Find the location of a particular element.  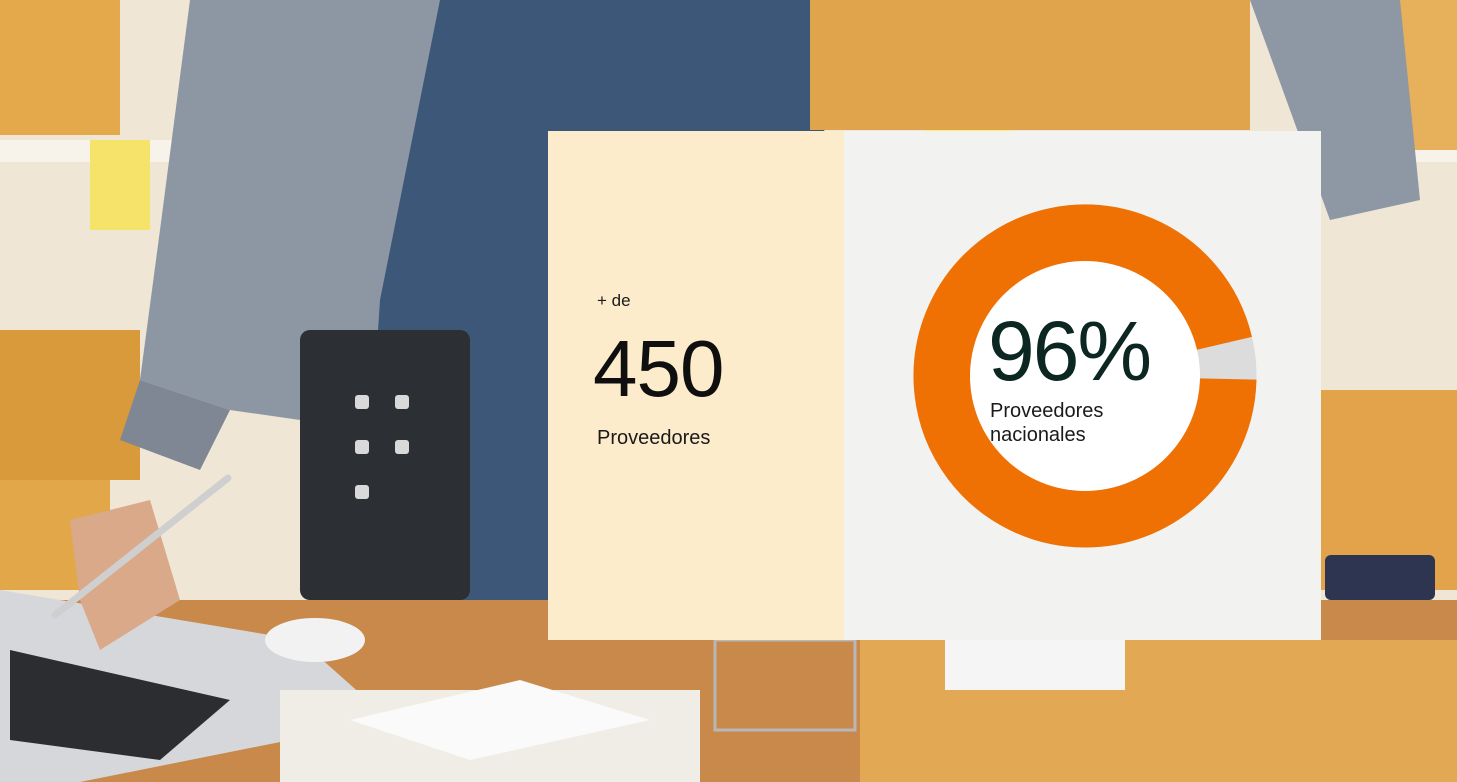

providers-stat-panel: + de 450 Proveedores is located at coordinates (696, 385).